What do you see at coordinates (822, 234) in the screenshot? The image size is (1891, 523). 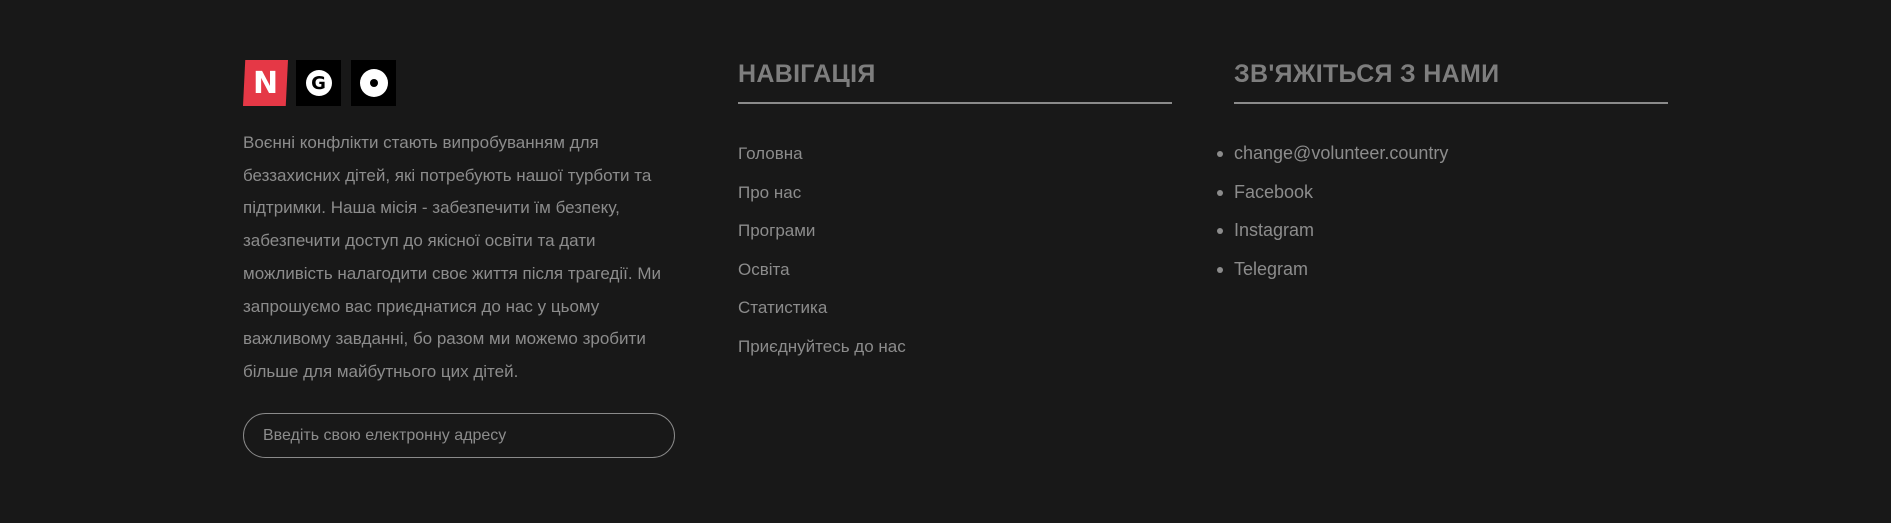 I see `nav-link-programs: Програми` at bounding box center [822, 234].